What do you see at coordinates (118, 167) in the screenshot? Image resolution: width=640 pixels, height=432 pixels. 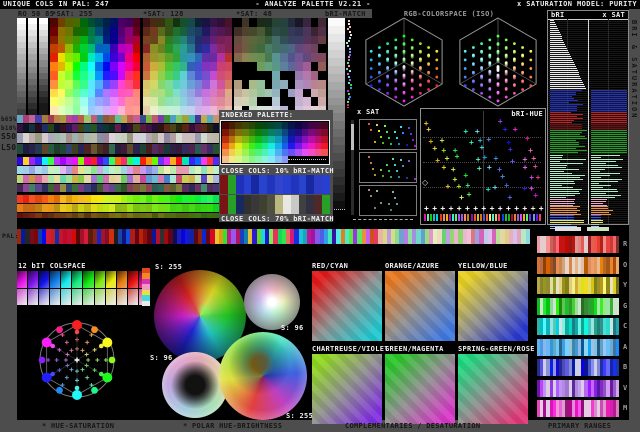 I see `analysis-strips` at bounding box center [118, 167].